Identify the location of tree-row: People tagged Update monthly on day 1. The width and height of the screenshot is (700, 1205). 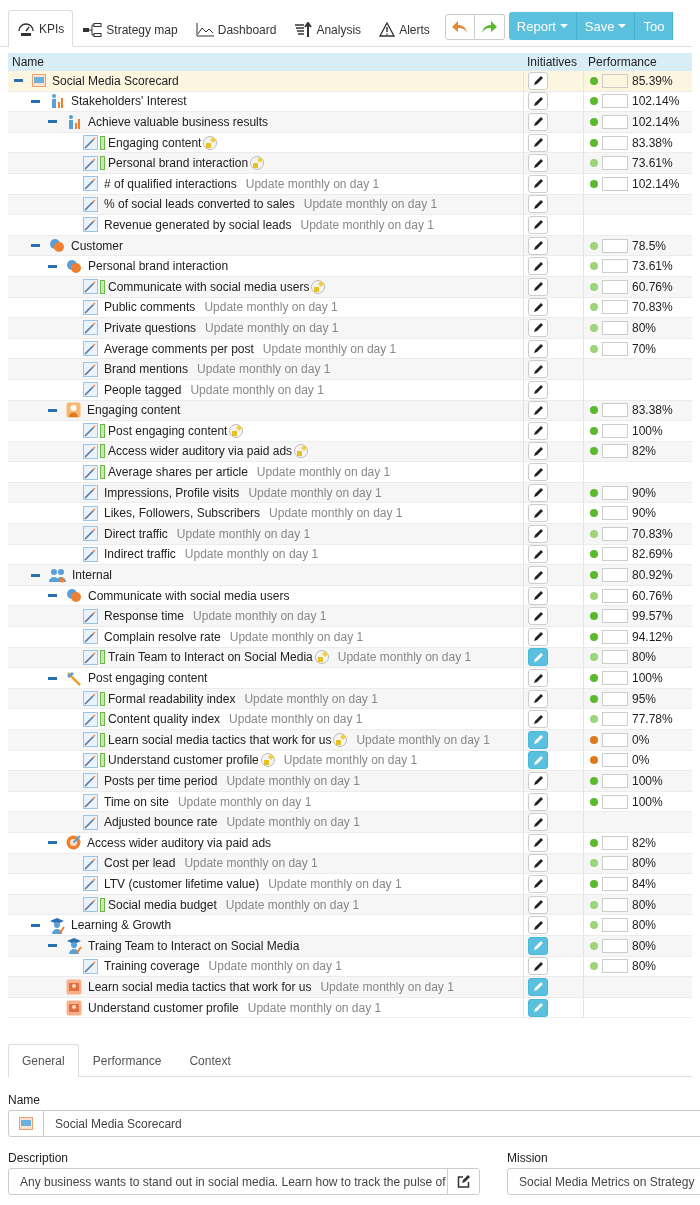
(350, 390).